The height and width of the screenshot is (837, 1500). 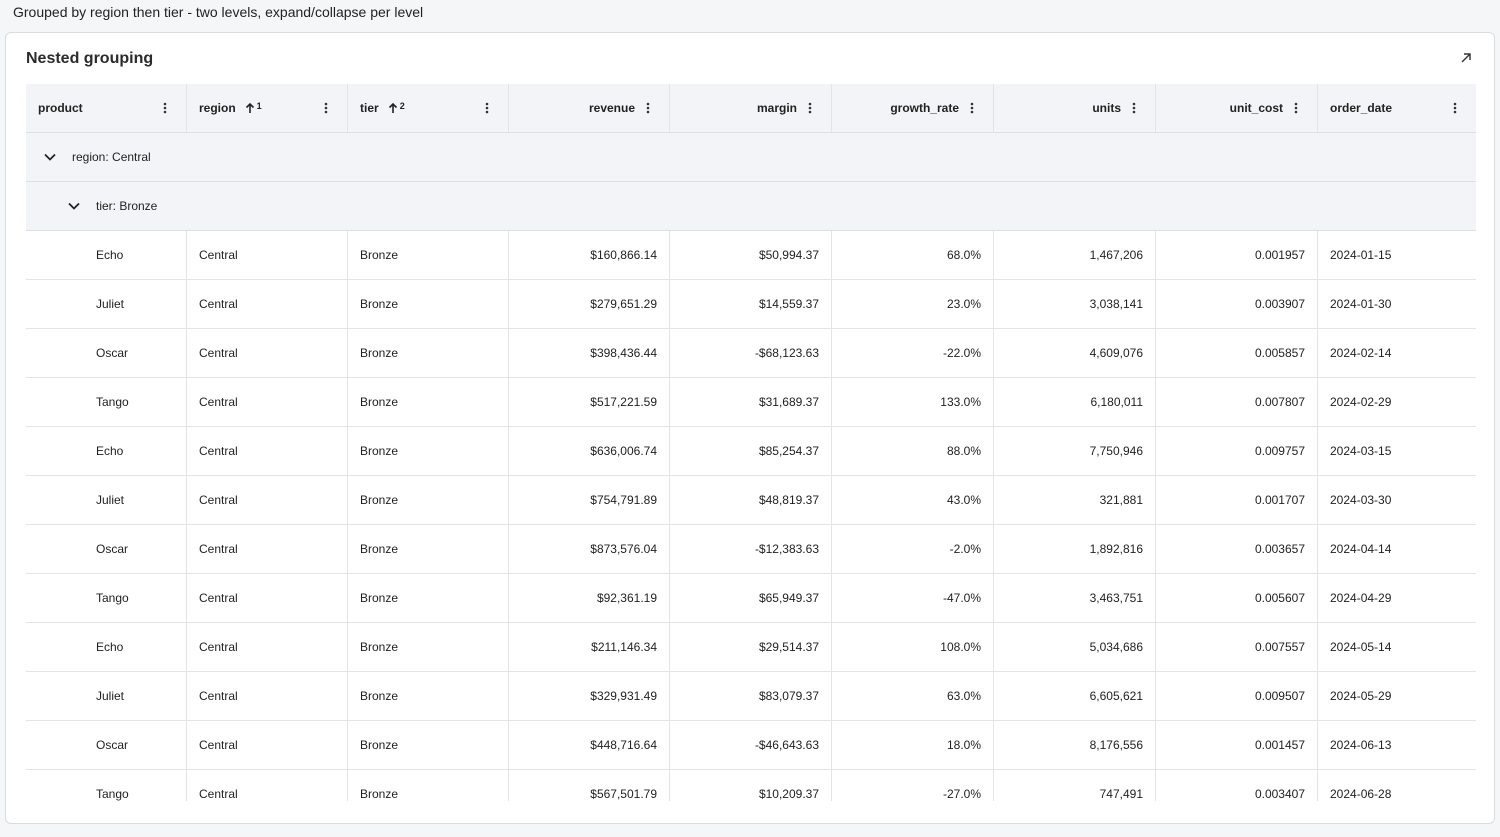 I want to click on sort-order-index: 1, so click(x=259, y=106).